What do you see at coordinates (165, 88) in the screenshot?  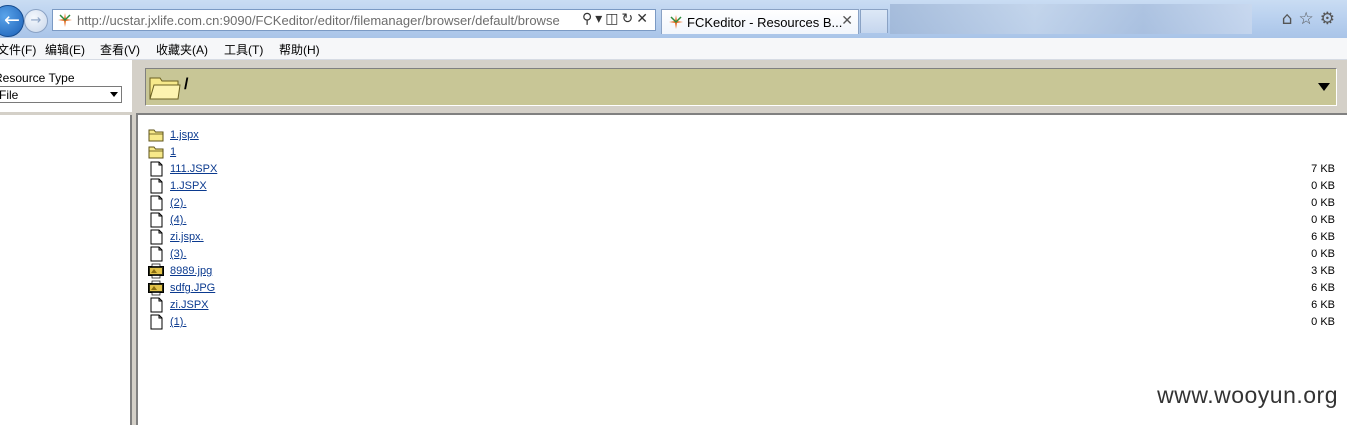 I see `folder-open-icon` at bounding box center [165, 88].